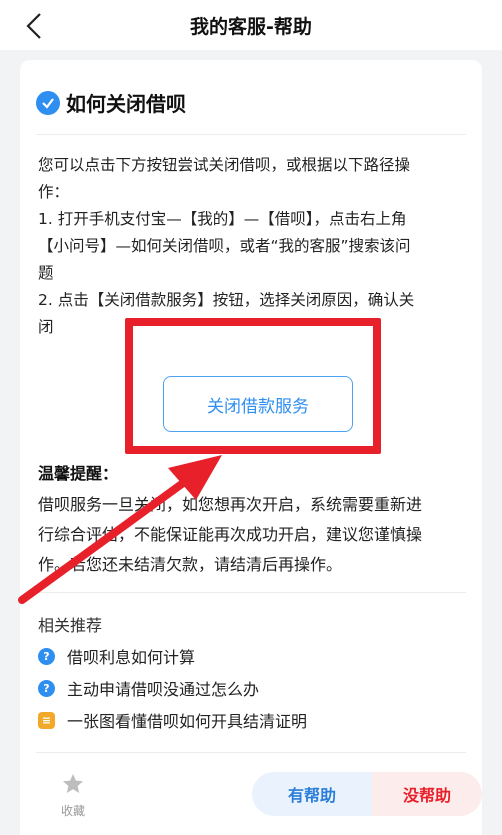  I want to click on related-item-label: 主动申请借呗没通过怎么办, so click(163, 689).